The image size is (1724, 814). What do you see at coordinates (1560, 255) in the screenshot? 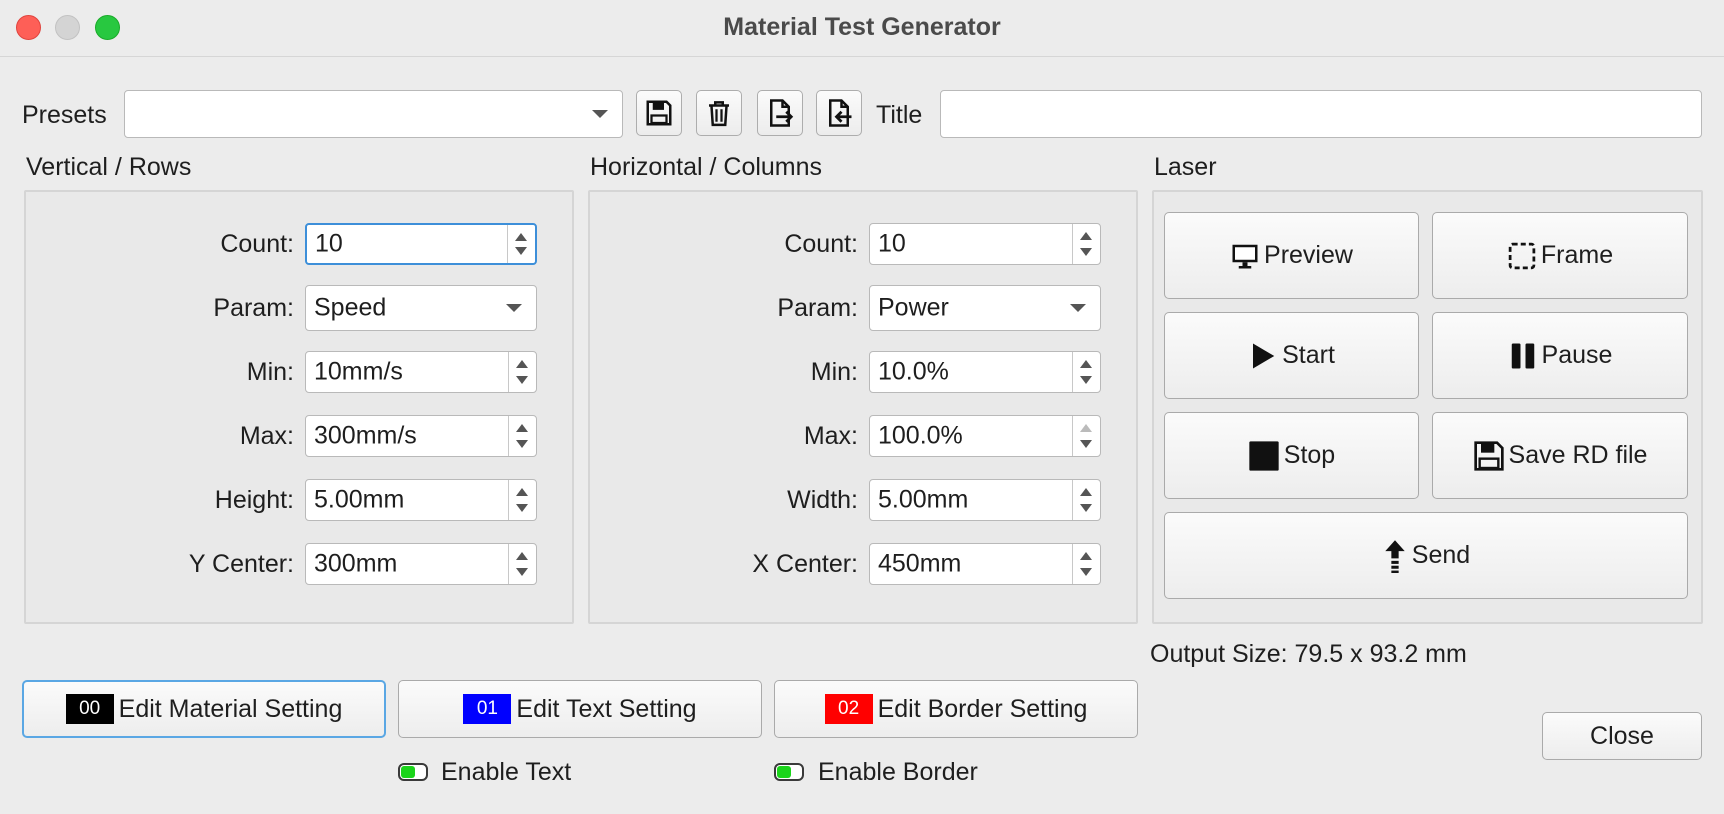
I see `frame-button: Frame` at bounding box center [1560, 255].